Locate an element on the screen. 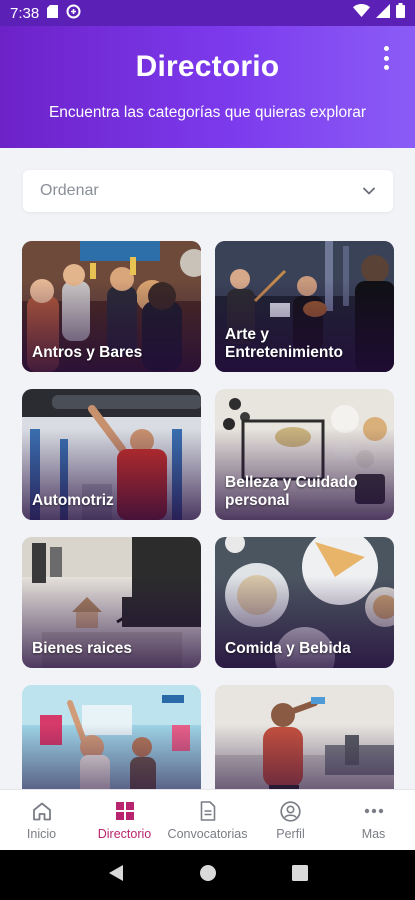  home-icon is located at coordinates (42, 811).